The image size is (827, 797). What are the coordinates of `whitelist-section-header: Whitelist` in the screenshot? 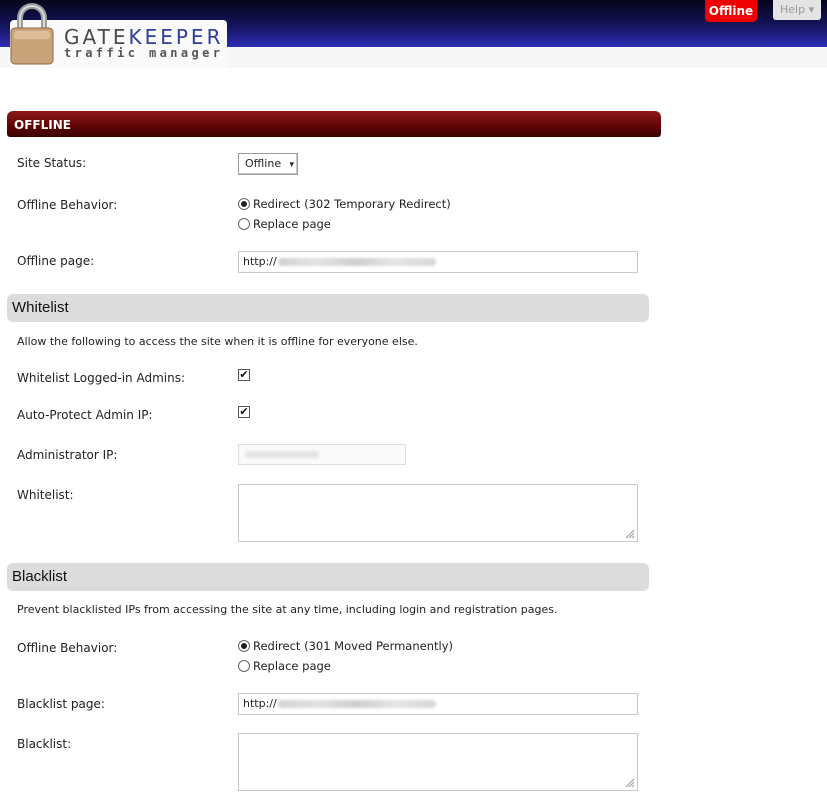 It's located at (328, 308).